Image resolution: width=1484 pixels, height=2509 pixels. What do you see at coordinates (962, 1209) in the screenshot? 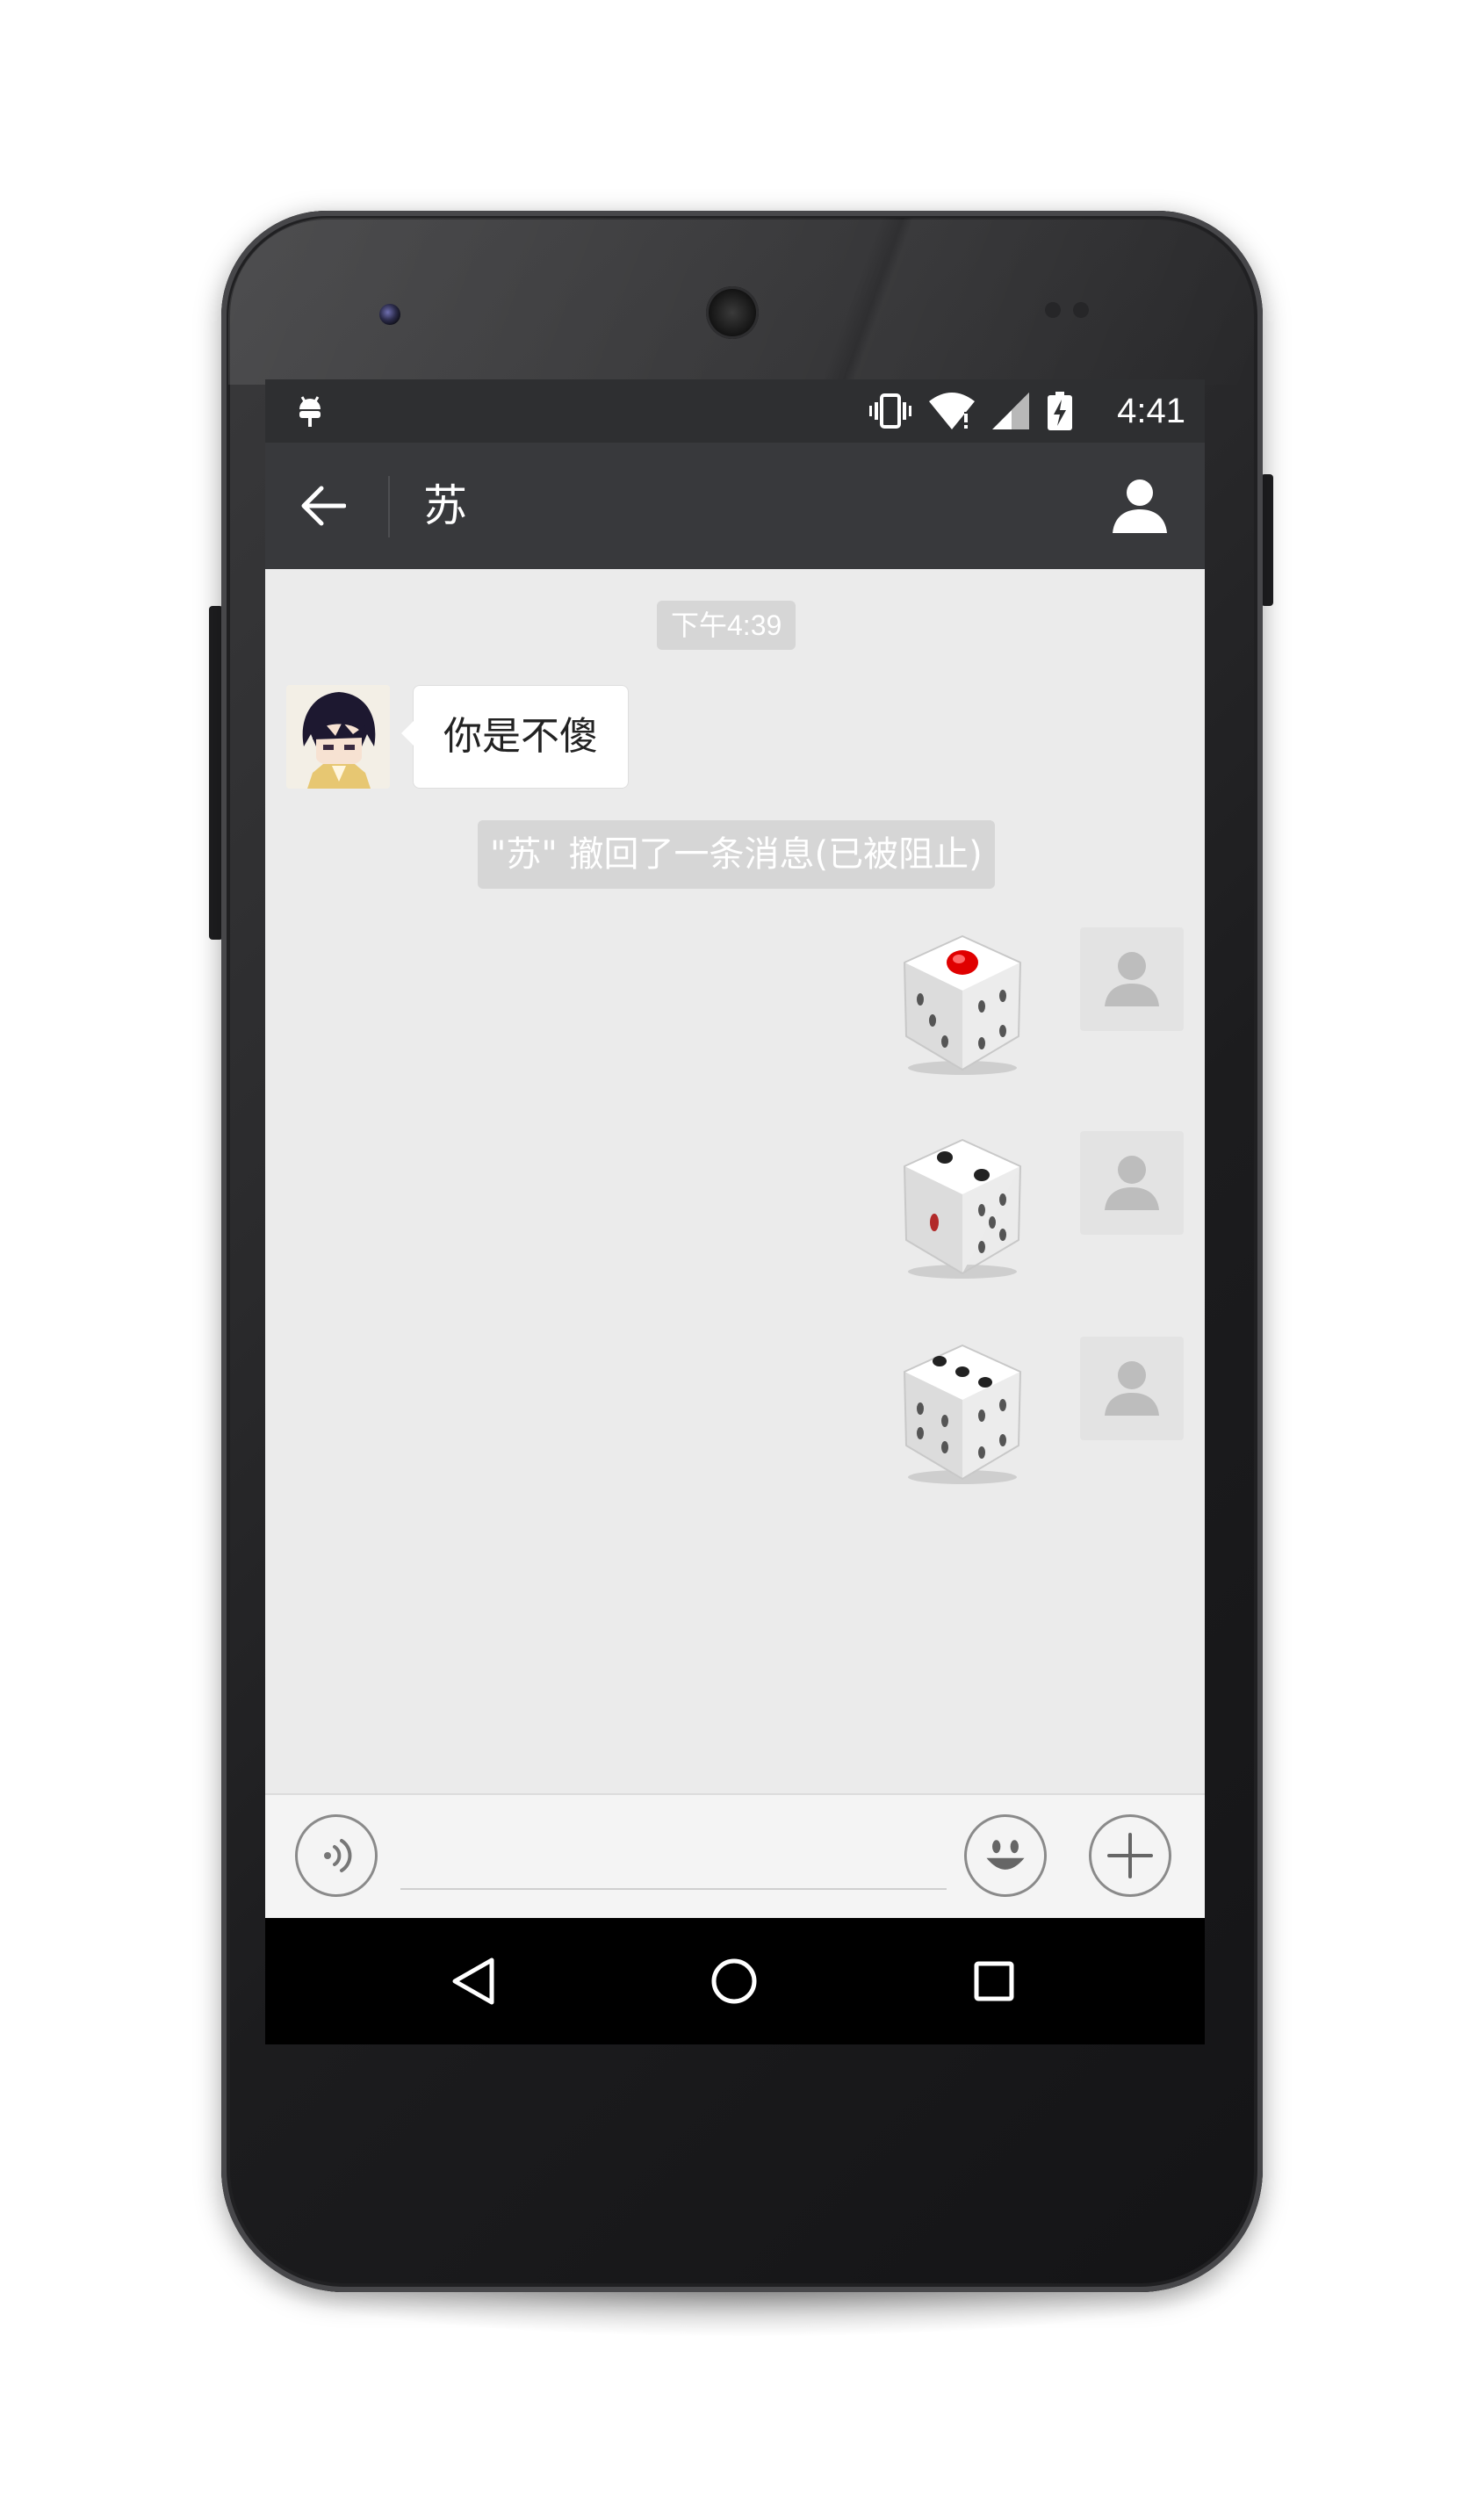
I see `dice-two-icon` at bounding box center [962, 1209].